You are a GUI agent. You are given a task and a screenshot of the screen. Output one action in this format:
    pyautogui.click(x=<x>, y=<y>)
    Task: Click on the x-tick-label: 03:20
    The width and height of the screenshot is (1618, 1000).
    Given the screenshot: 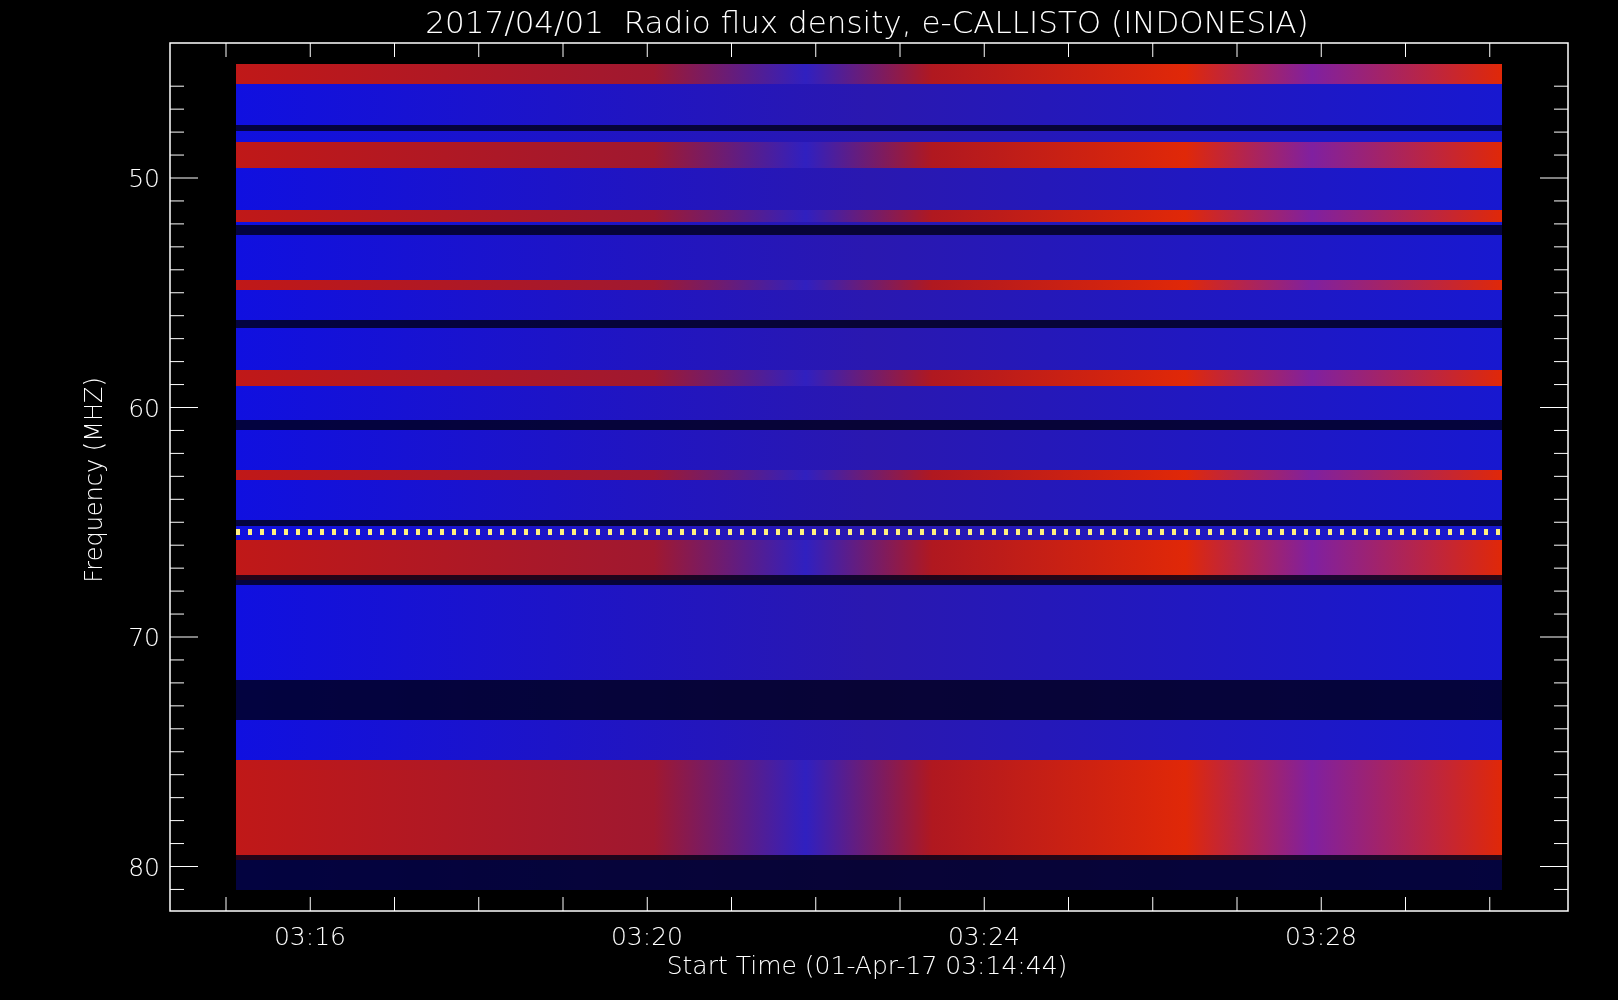 What is the action you would take?
    pyautogui.click(x=647, y=936)
    